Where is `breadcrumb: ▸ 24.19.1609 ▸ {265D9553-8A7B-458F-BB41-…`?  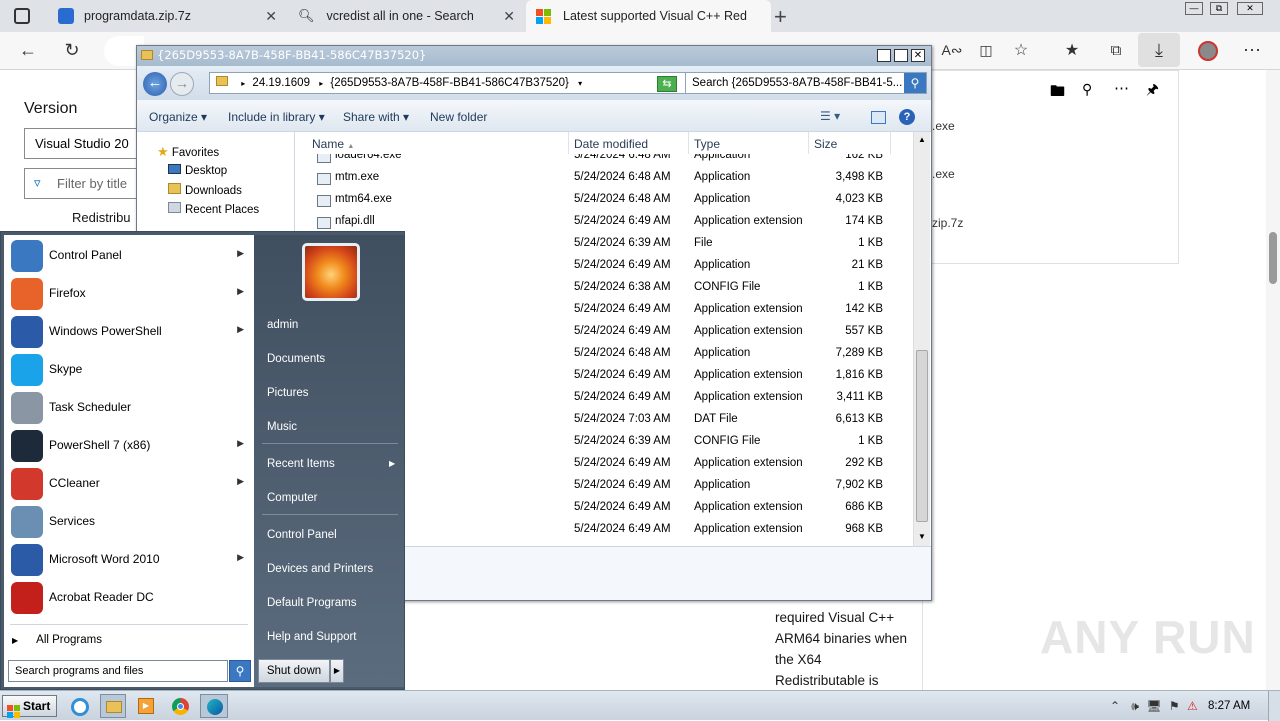
breadcrumb: ▸ 24.19.1609 ▸ {265D9553-8A7B-458F-BB41-… is located at coordinates (465, 83).